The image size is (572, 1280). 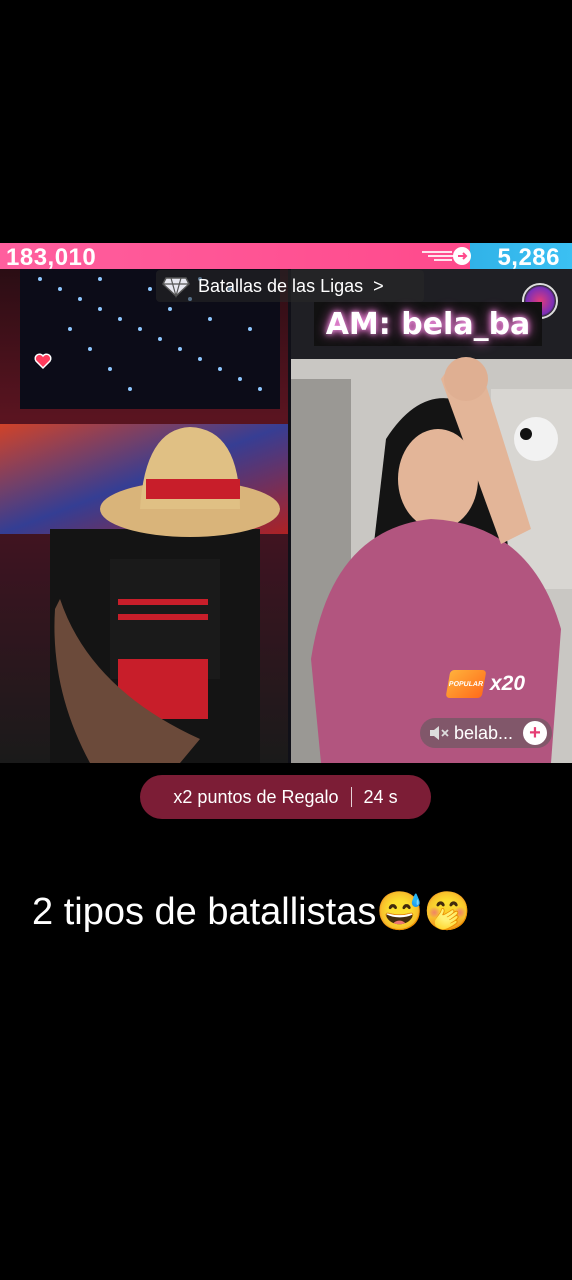 I want to click on gift-points-bonus: x2 puntos de Regalo 24 s, so click(x=285, y=797).